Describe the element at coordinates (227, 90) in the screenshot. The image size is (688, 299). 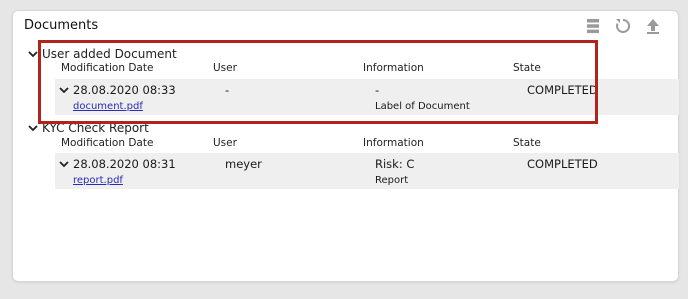
I see `row-user: -` at that location.